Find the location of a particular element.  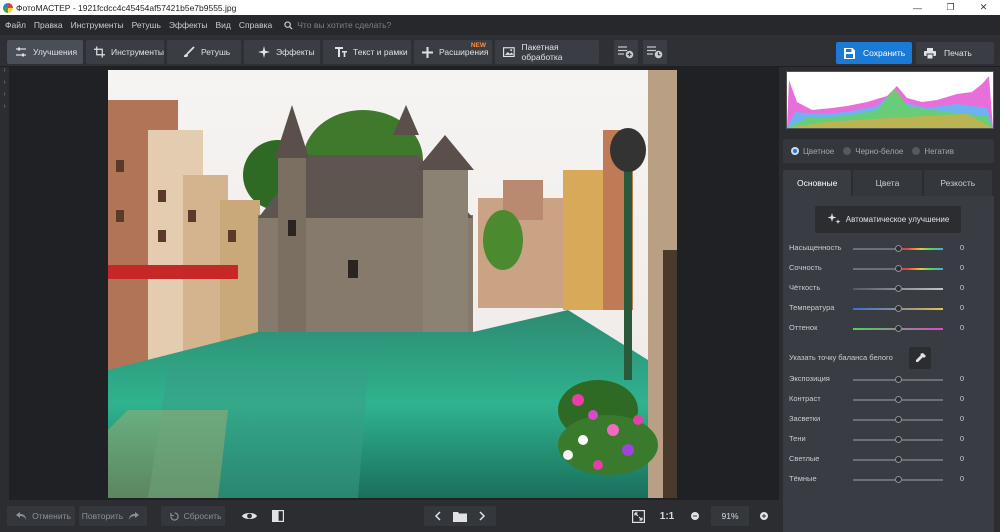

menu-view: Вид is located at coordinates (223, 25).